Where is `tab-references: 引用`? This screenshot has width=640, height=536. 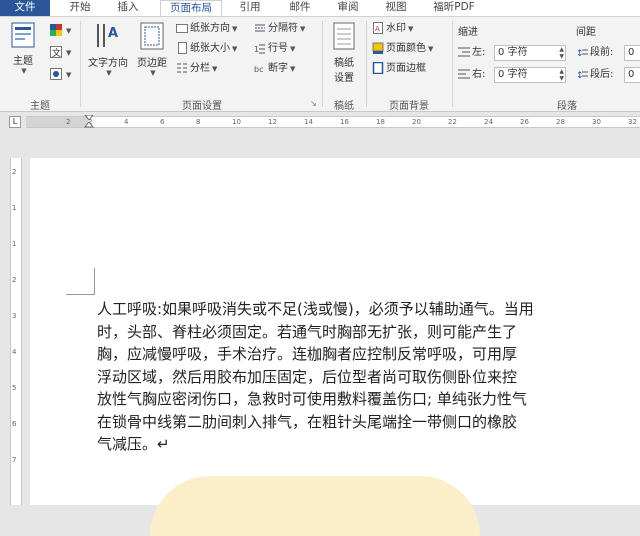 tab-references: 引用 is located at coordinates (250, 8).